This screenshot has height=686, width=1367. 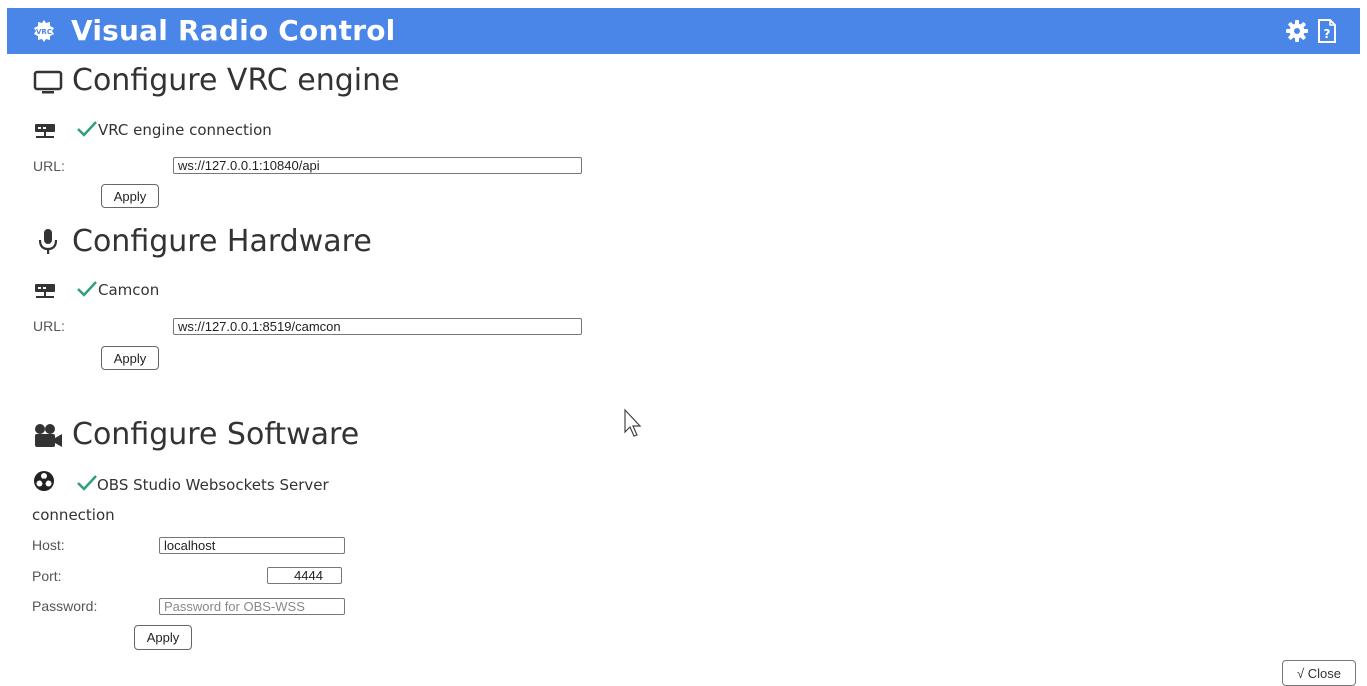 I want to click on password-label: Password:, so click(x=65, y=606).